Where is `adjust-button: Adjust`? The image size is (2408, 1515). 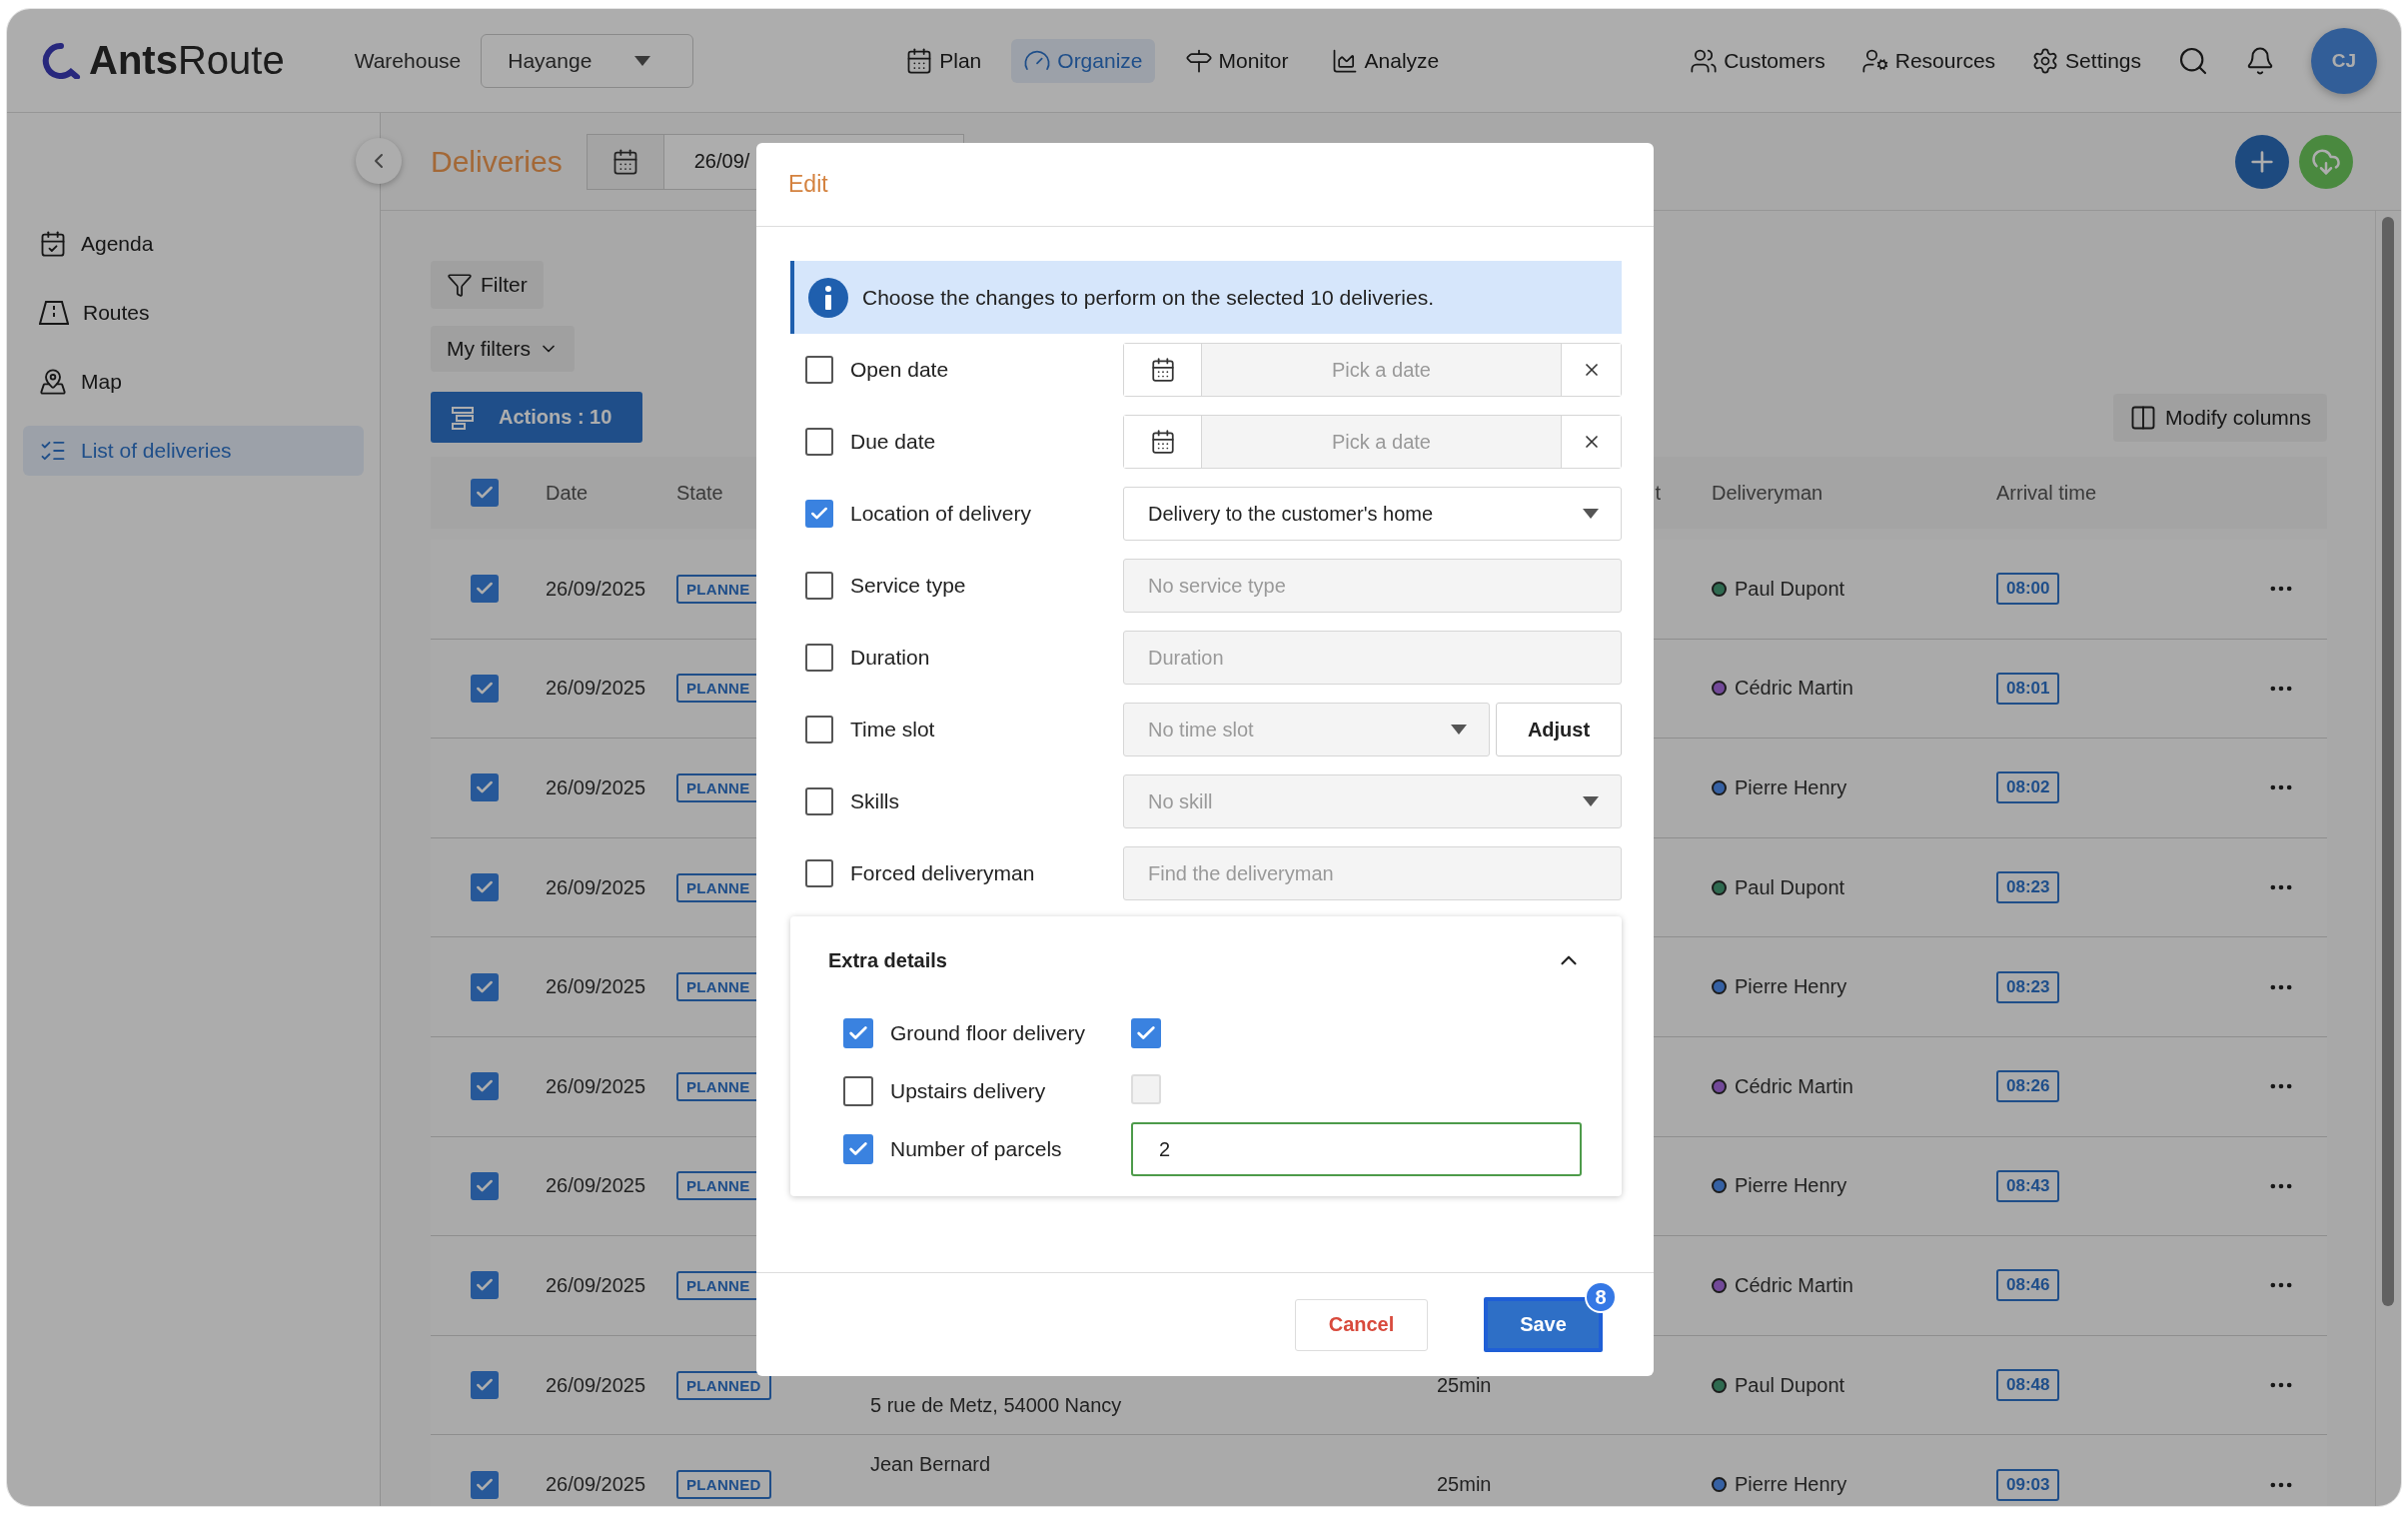 adjust-button: Adjust is located at coordinates (1559, 730).